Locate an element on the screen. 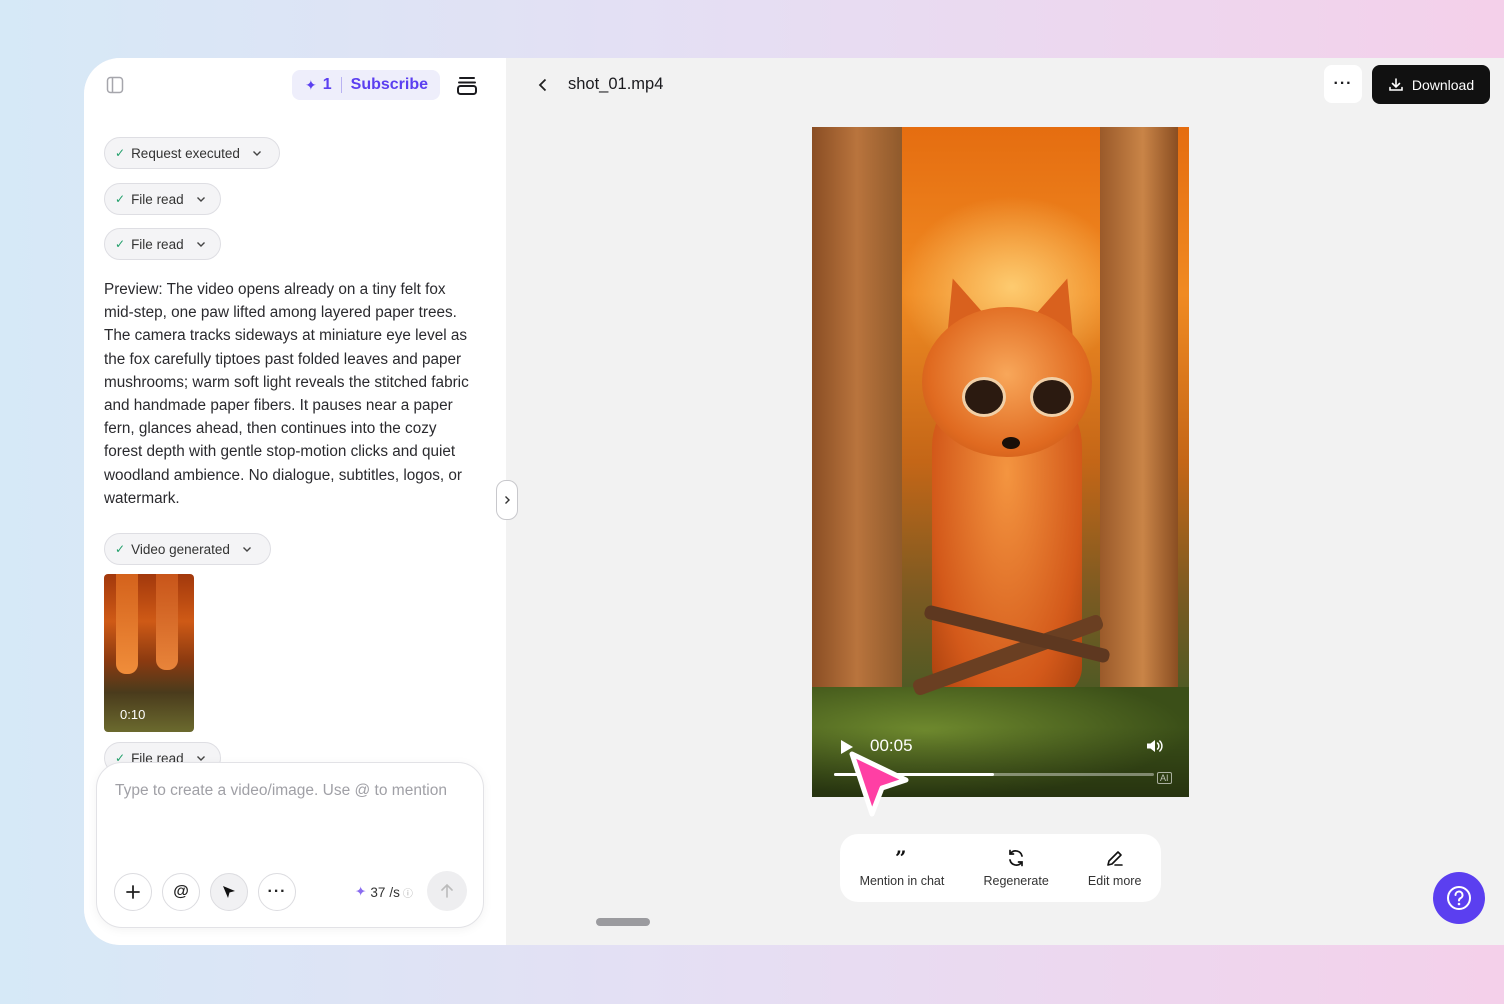 The width and height of the screenshot is (1504, 1004). mention-in-chat-button: ” Mention in chat is located at coordinates (902, 868).